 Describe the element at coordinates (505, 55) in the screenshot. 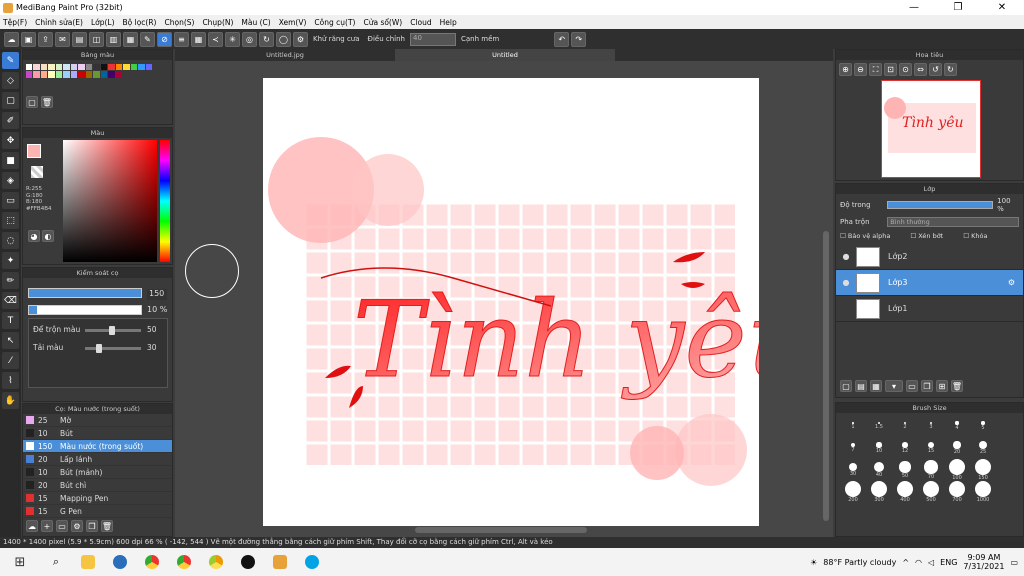

I see `tab-untitled: Untitled` at that location.